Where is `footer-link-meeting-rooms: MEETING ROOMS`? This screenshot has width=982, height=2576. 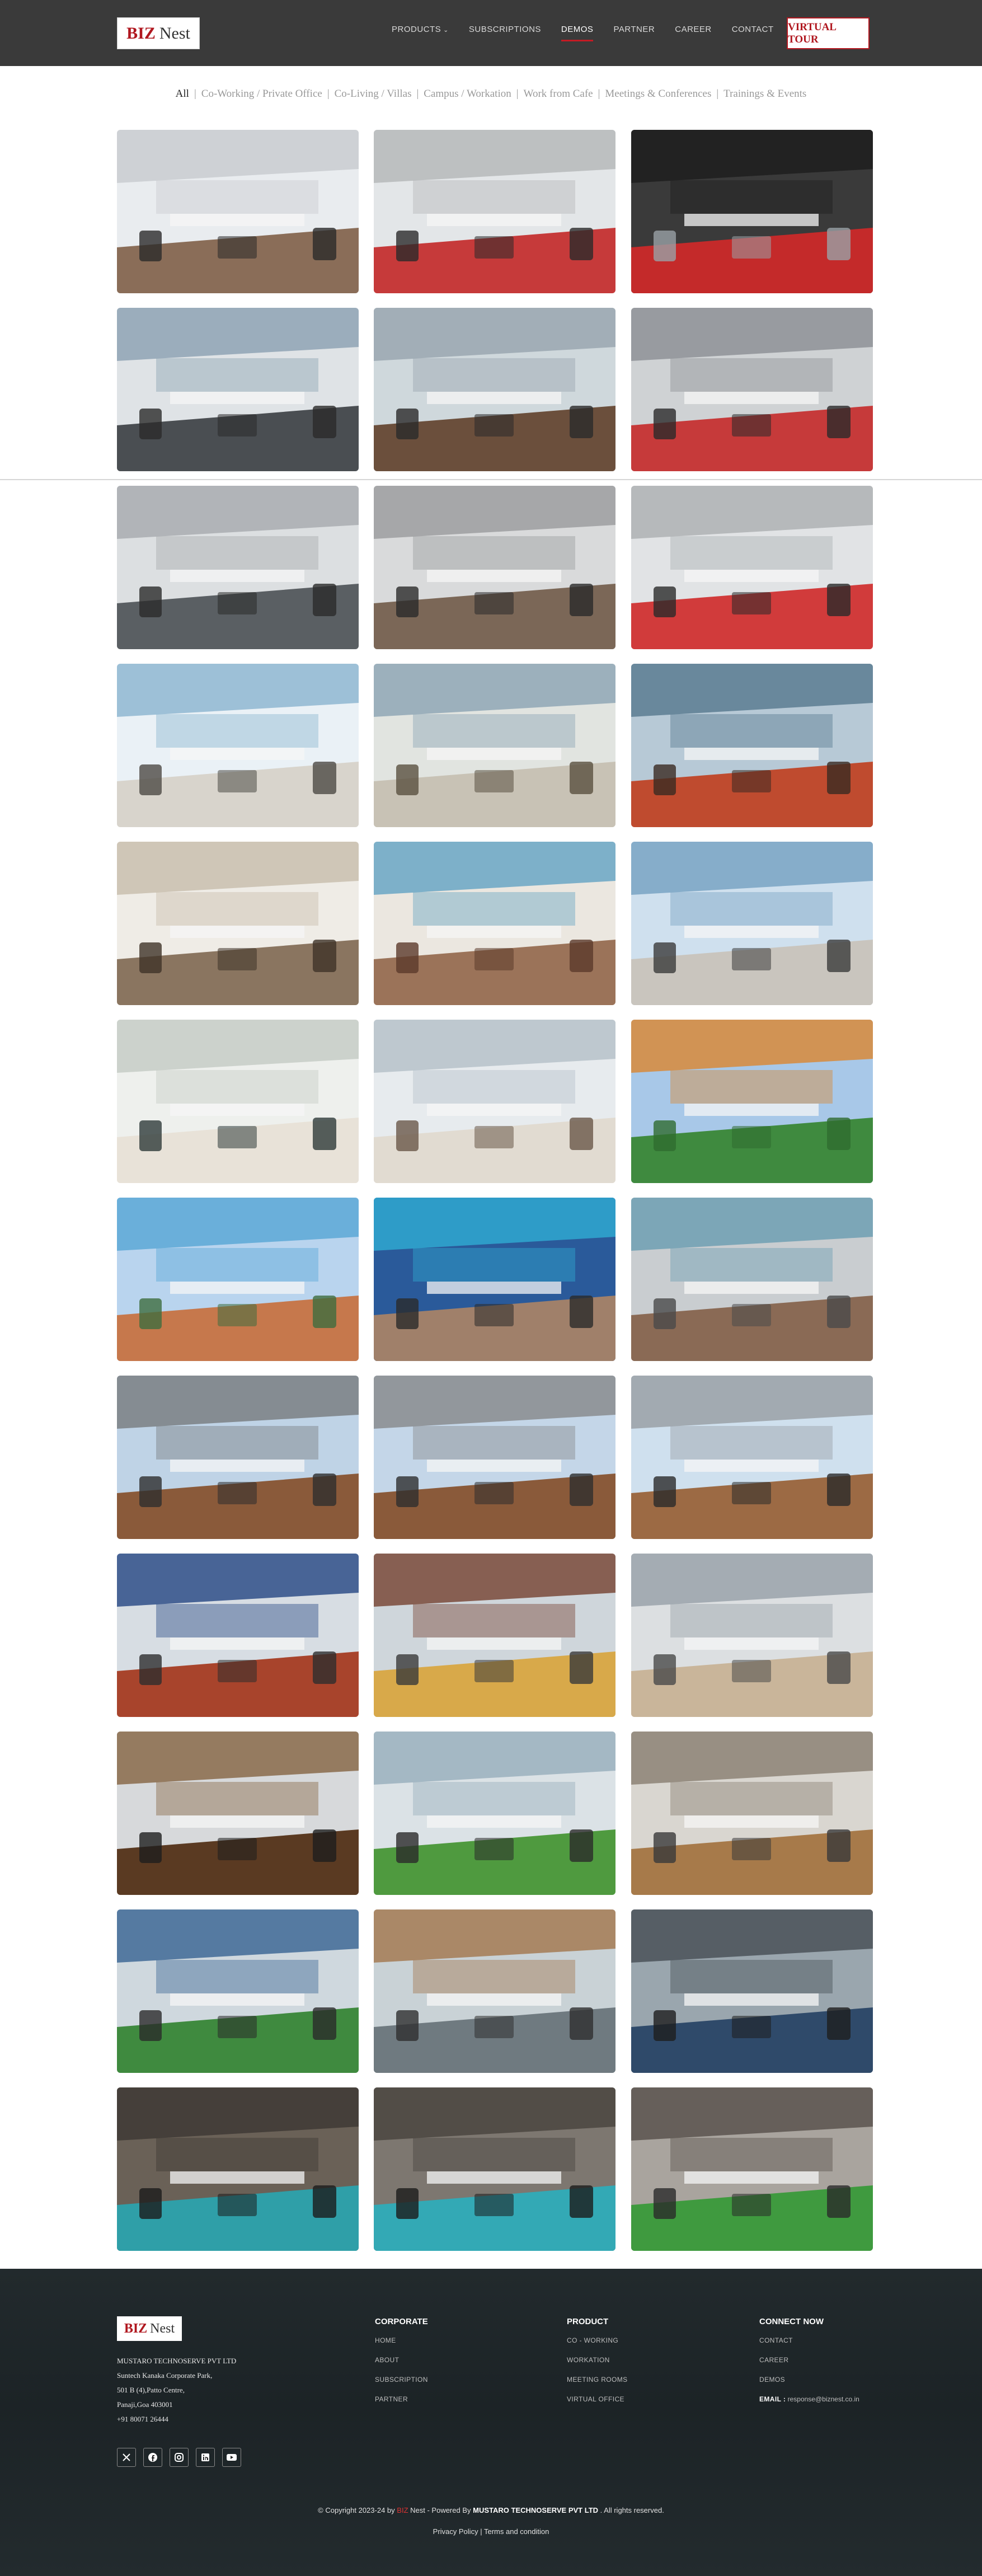 footer-link-meeting-rooms: MEETING ROOMS is located at coordinates (598, 2379).